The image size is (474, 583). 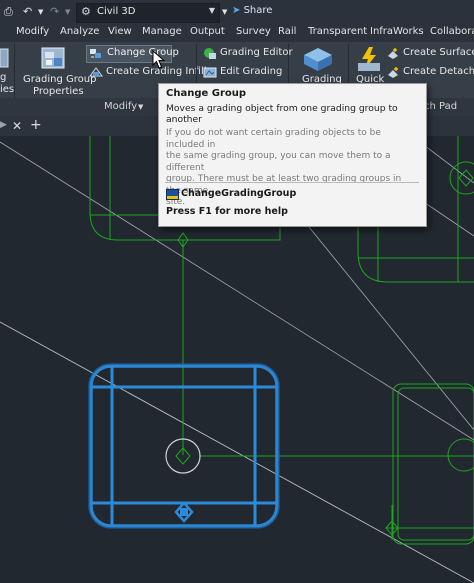 I want to click on menu-item-view: View, so click(x=120, y=31).